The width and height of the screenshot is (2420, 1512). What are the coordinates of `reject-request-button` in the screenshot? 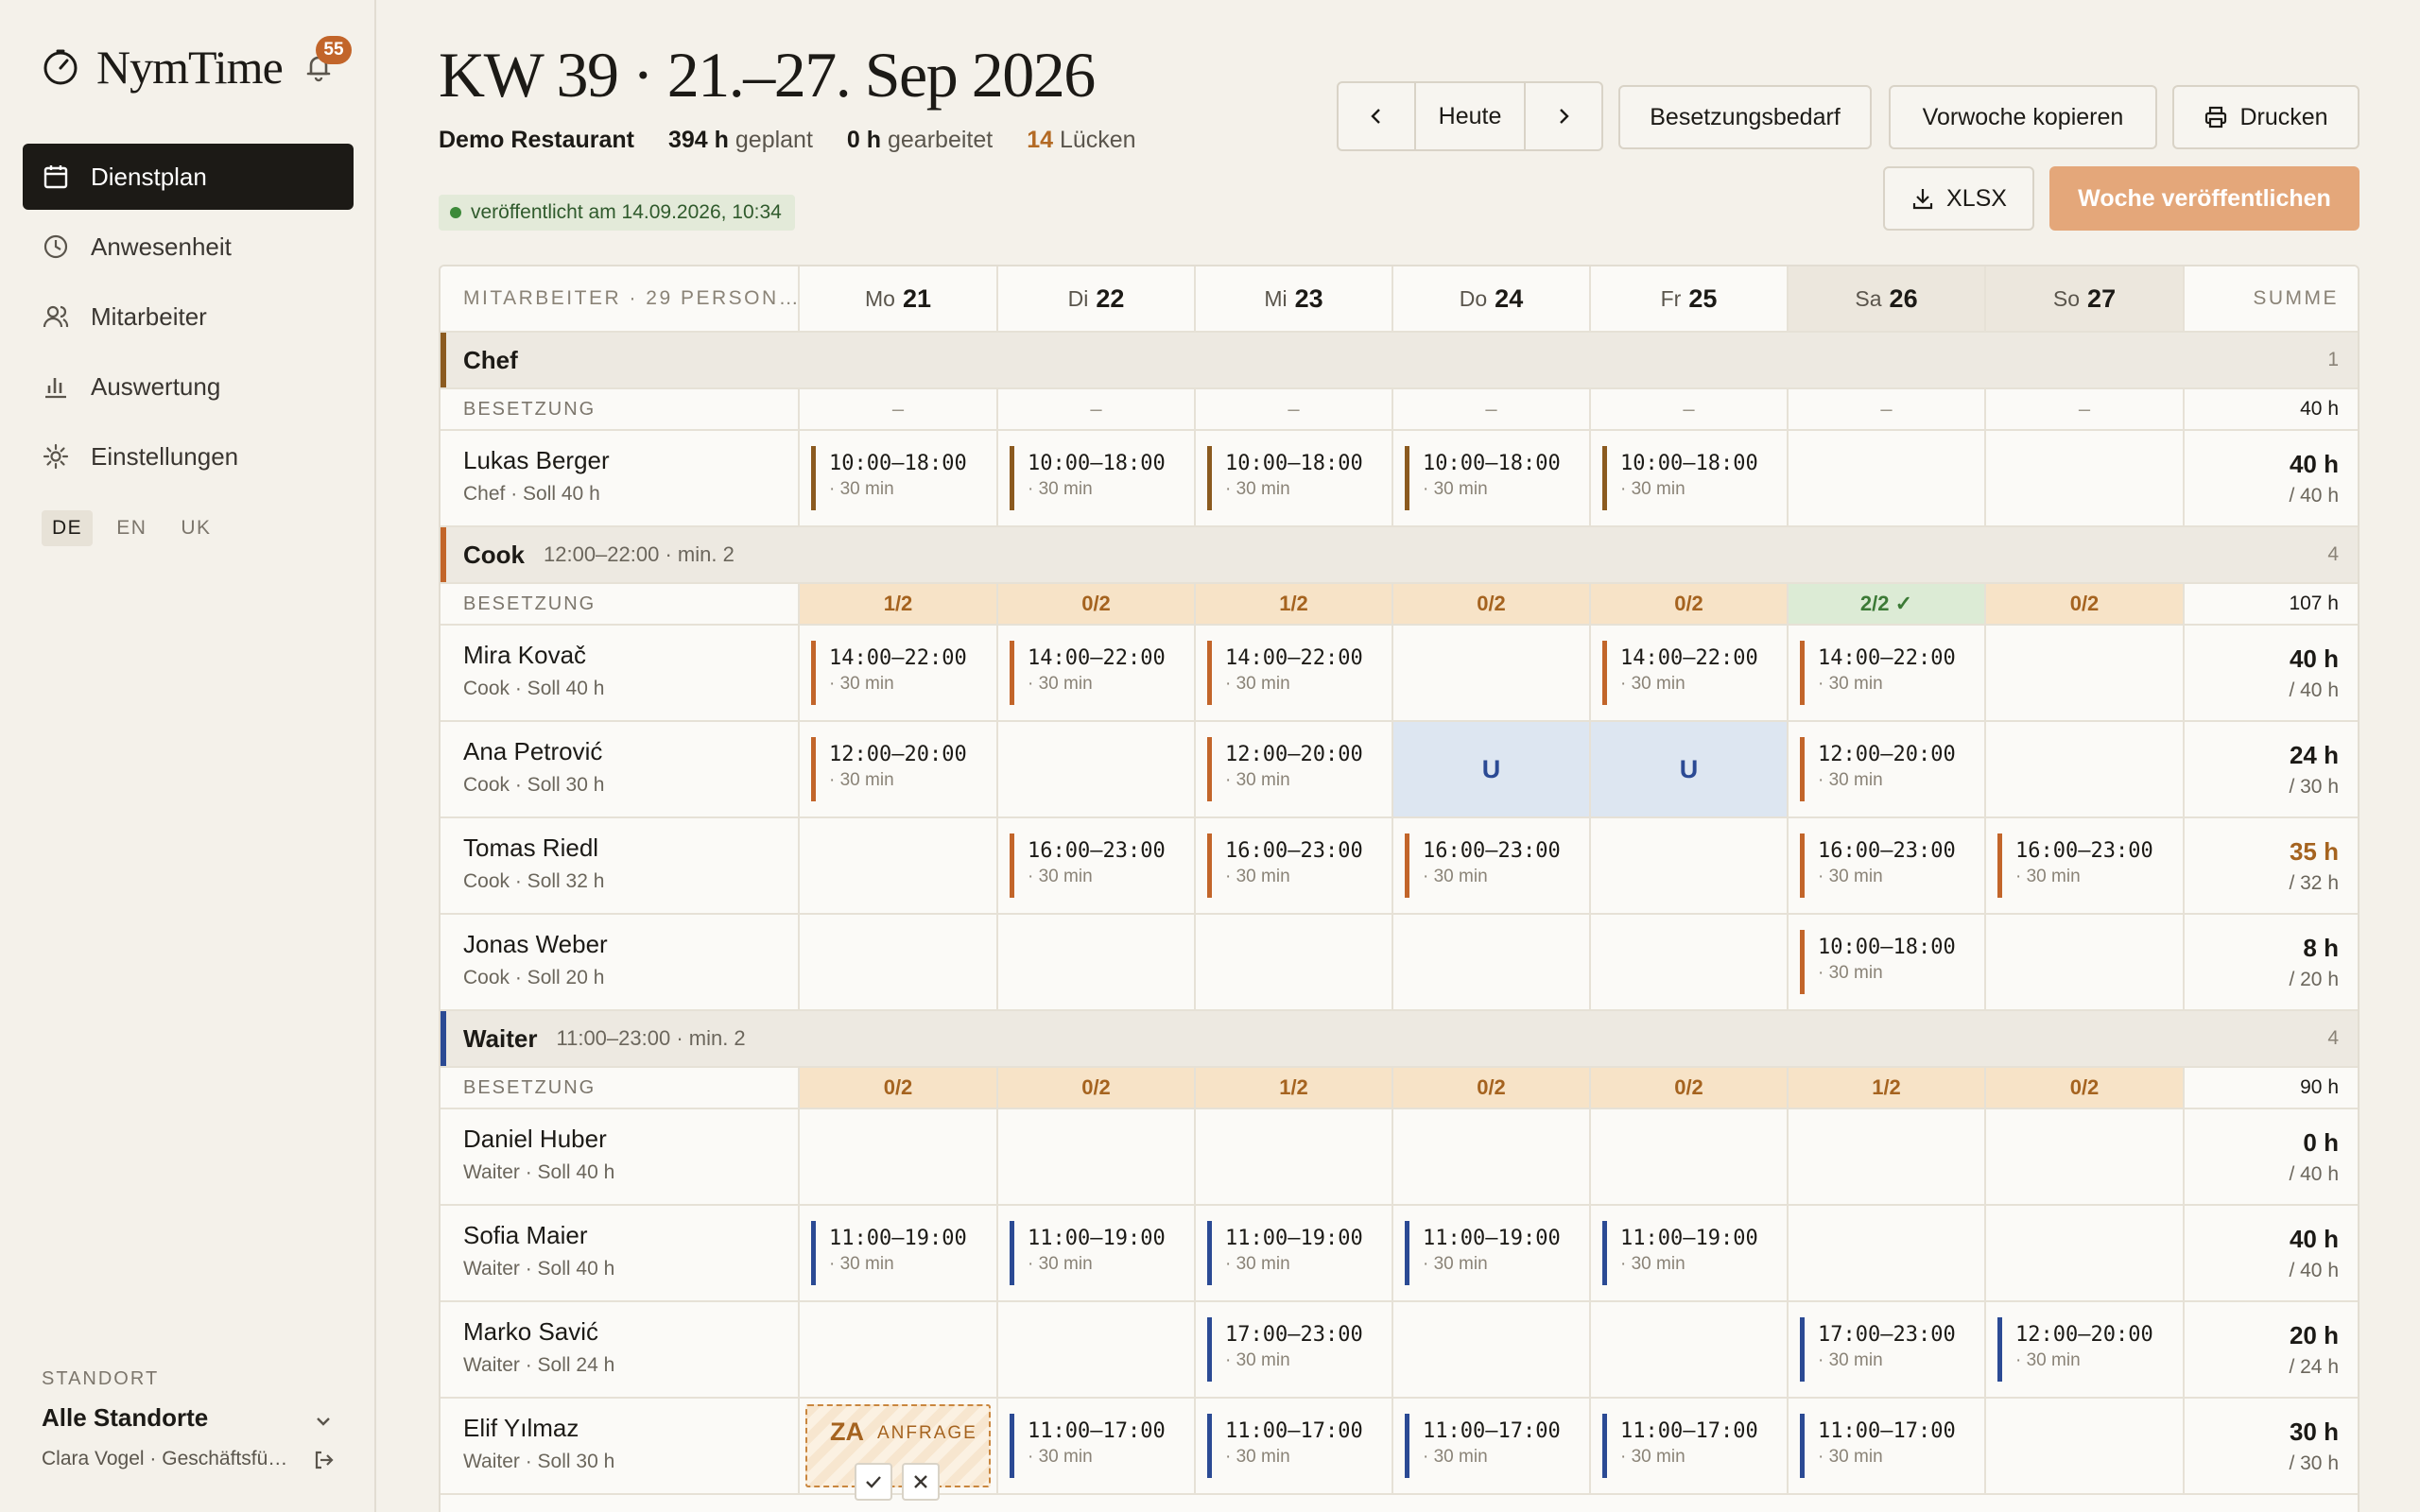 It's located at (921, 1482).